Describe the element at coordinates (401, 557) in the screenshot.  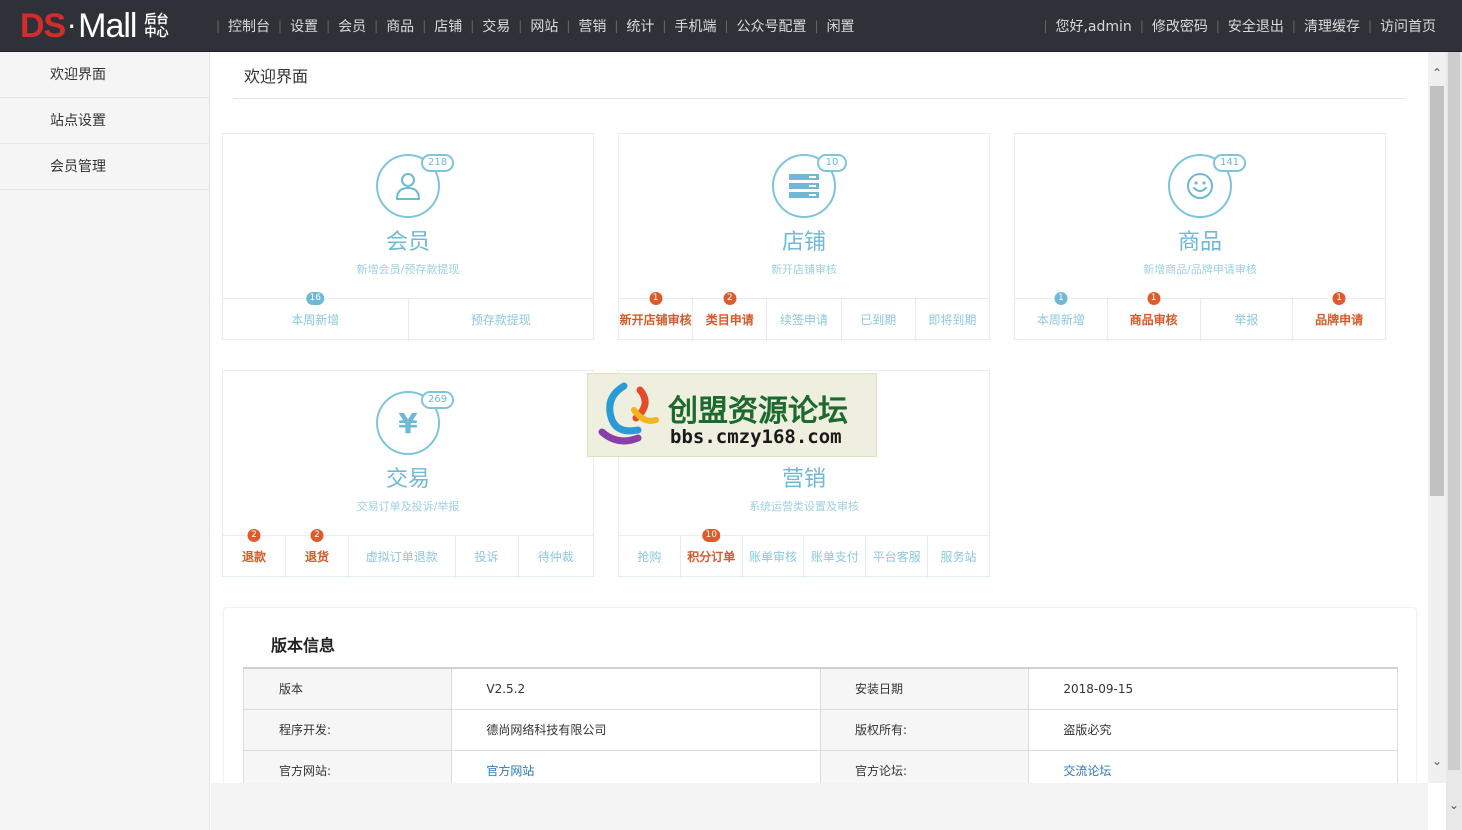
I see `link-virtual-order-refund: 虚拟订单退款` at that location.